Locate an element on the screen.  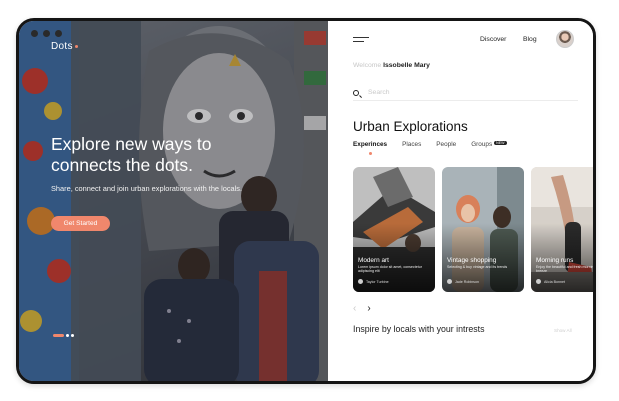
search-bar is located at coordinates (465, 95).